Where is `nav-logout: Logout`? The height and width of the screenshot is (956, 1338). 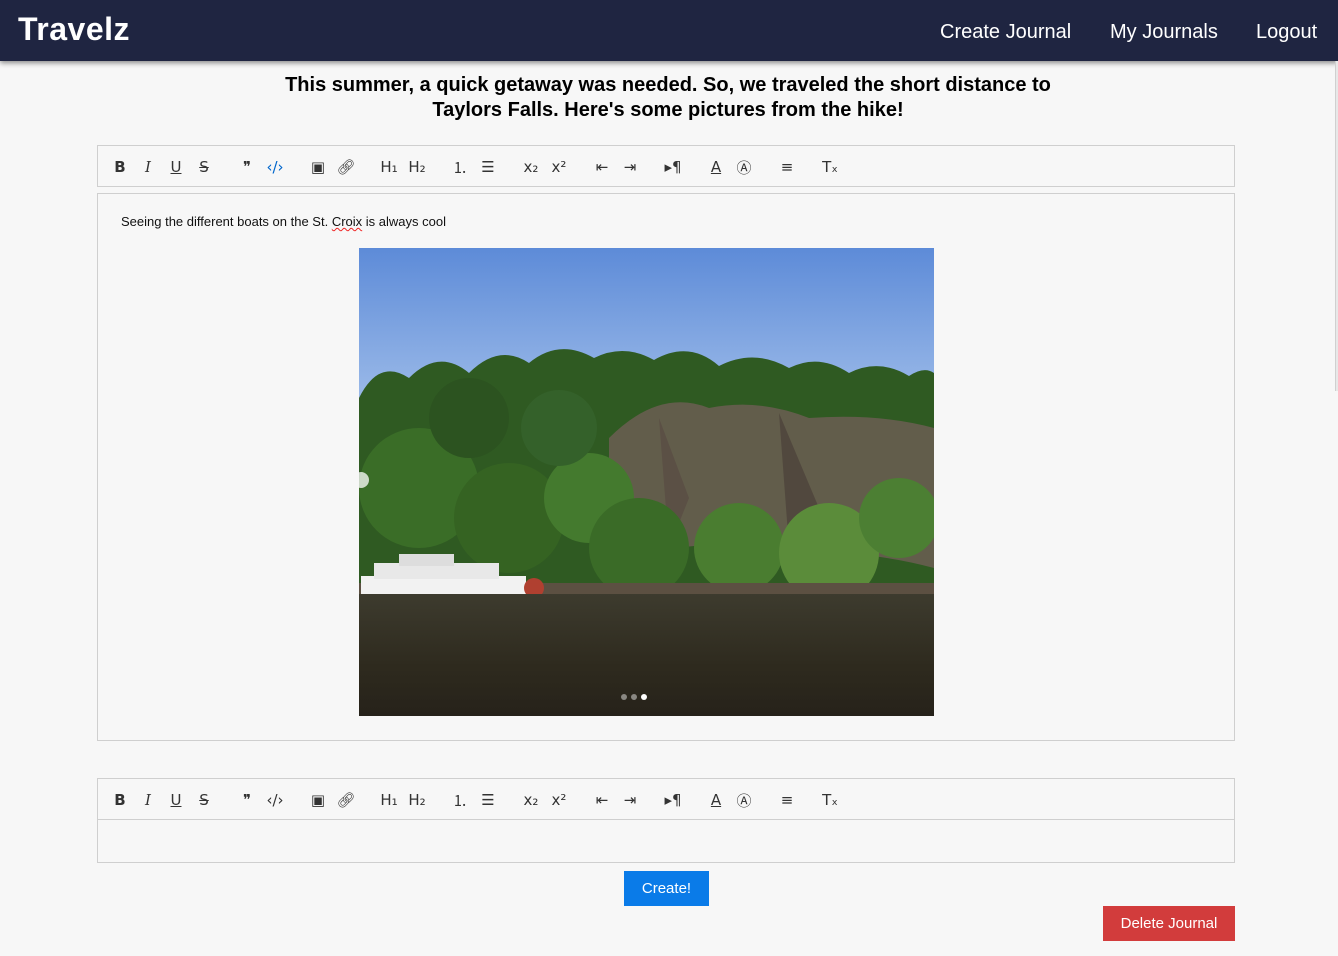
nav-logout: Logout is located at coordinates (1286, 32).